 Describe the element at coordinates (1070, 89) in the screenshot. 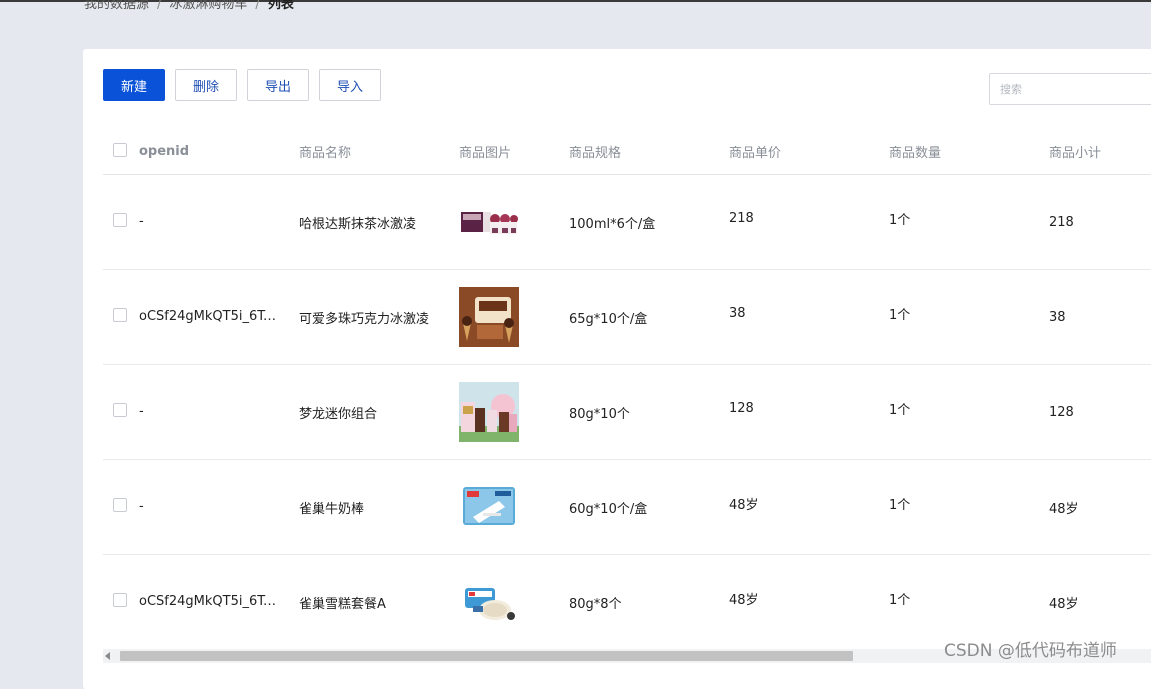

I see `search-input` at that location.